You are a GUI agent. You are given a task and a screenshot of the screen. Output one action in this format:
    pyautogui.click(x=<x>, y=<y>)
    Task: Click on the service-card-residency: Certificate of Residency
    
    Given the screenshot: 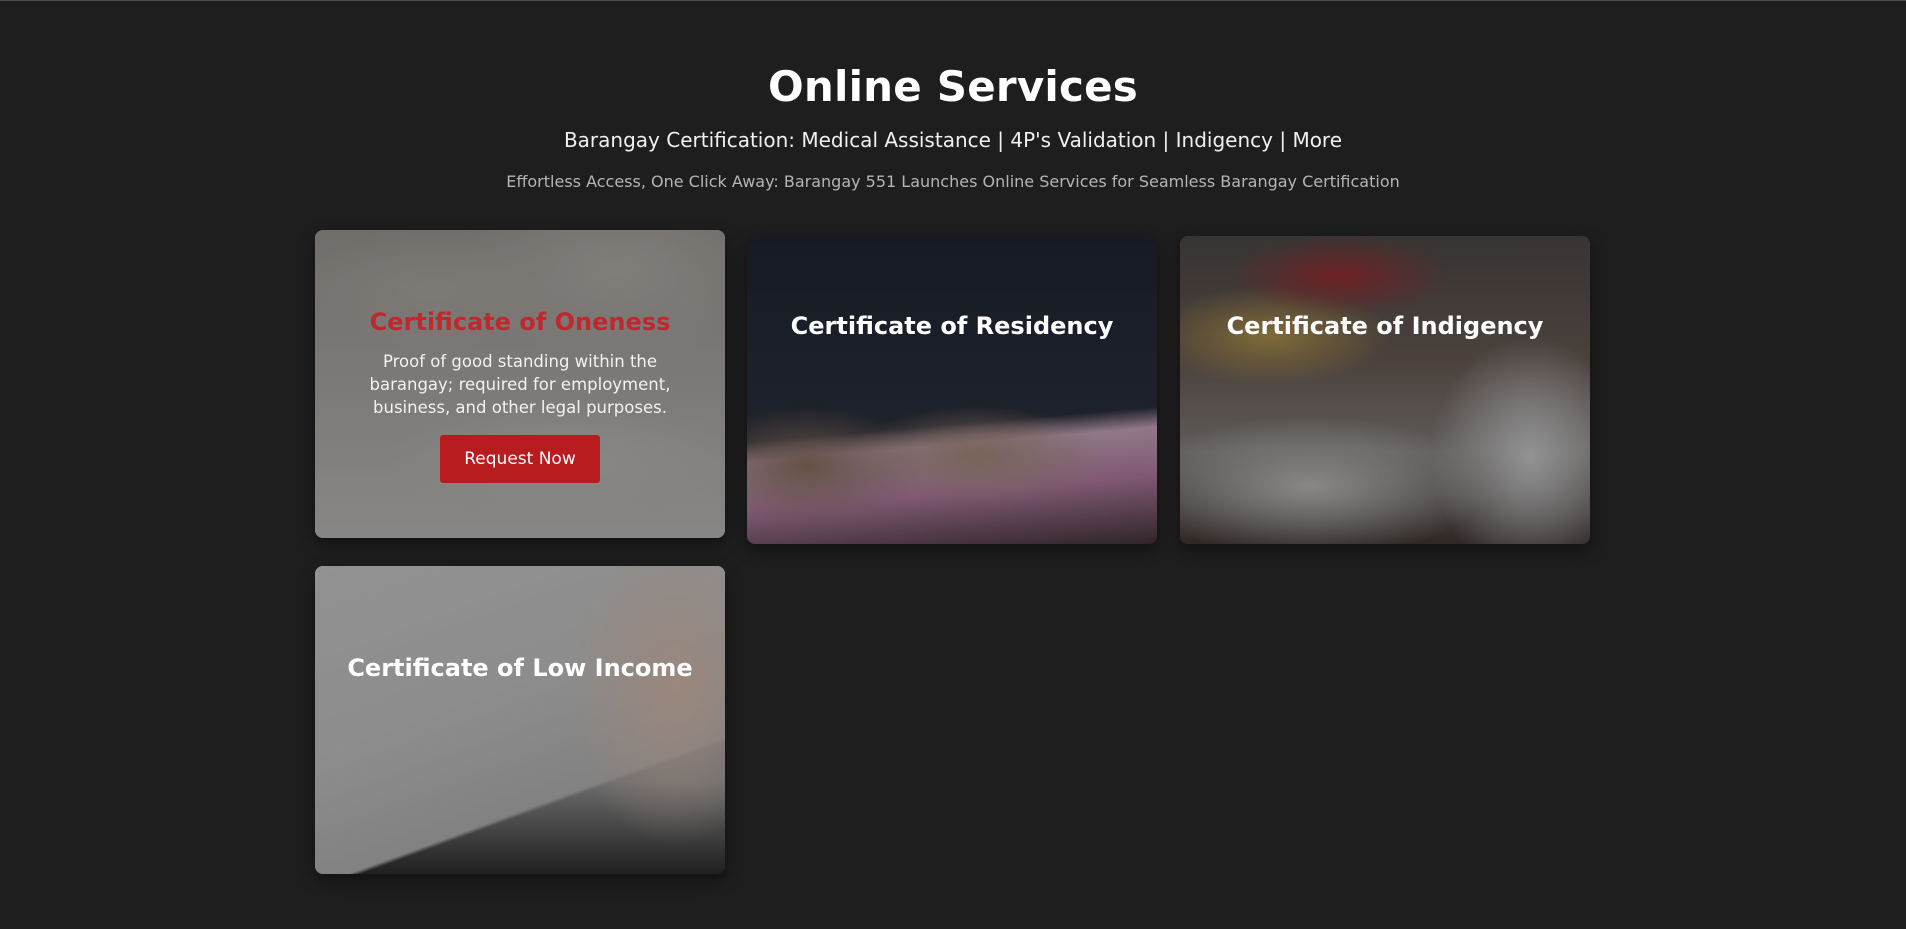 What is the action you would take?
    pyautogui.click(x=952, y=390)
    